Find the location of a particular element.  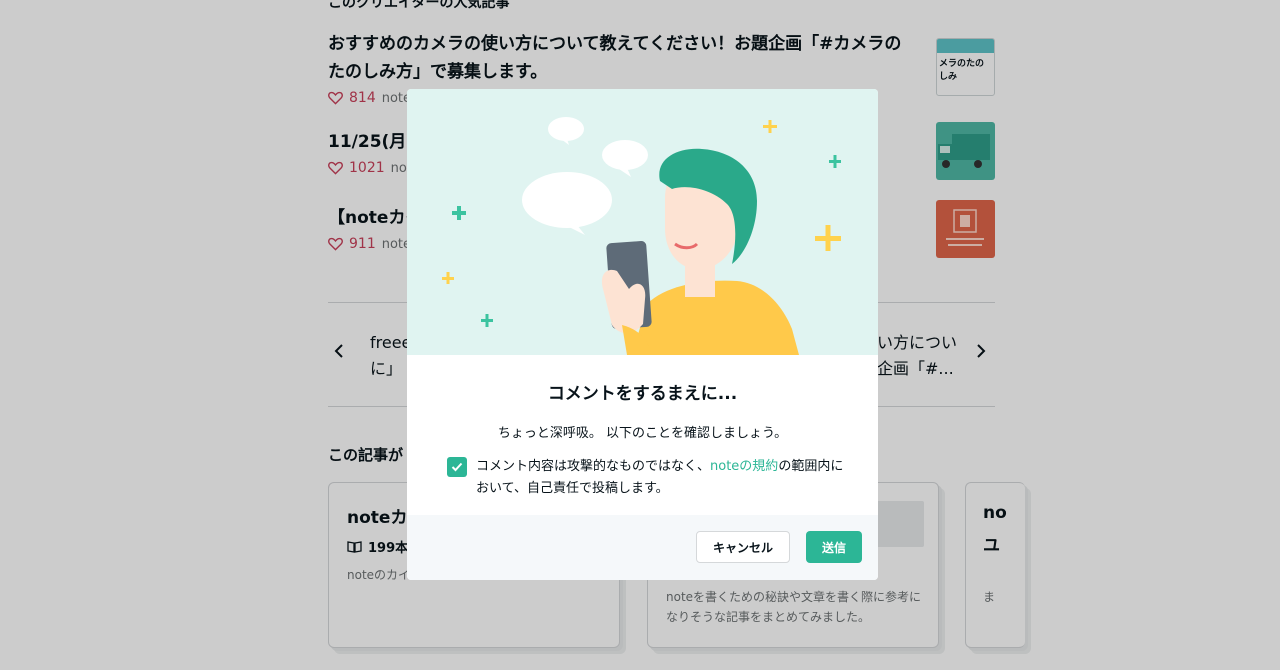

agreement-checkbox is located at coordinates (457, 467).